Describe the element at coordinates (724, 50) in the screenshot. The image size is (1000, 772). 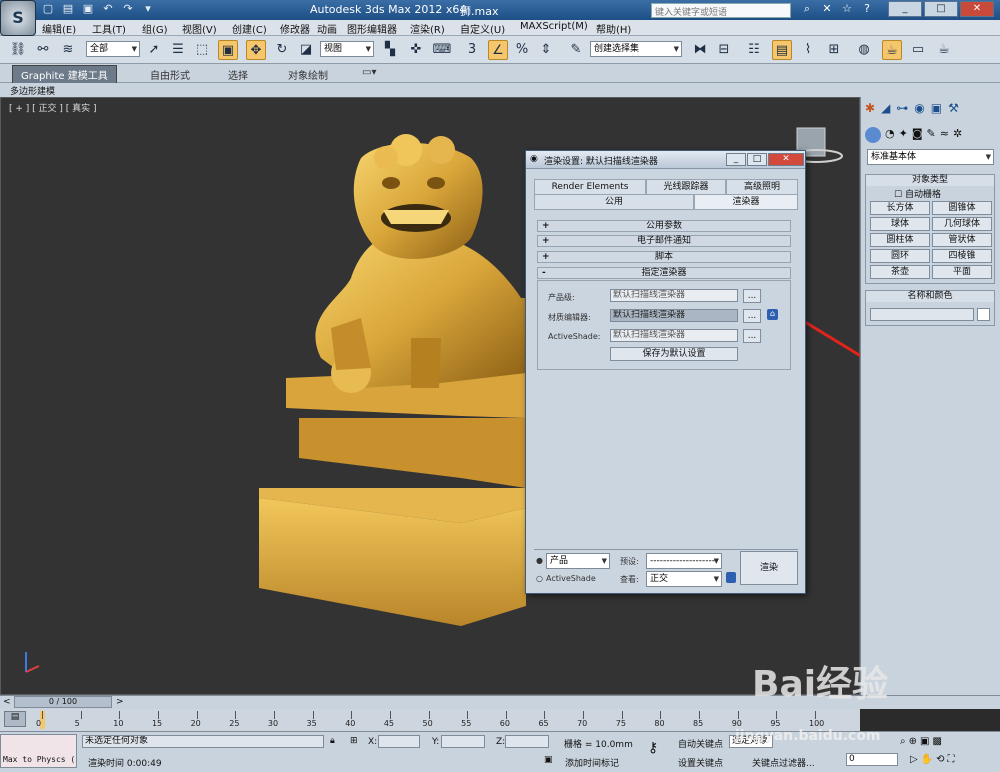
I see `align-icon: ⊟` at that location.